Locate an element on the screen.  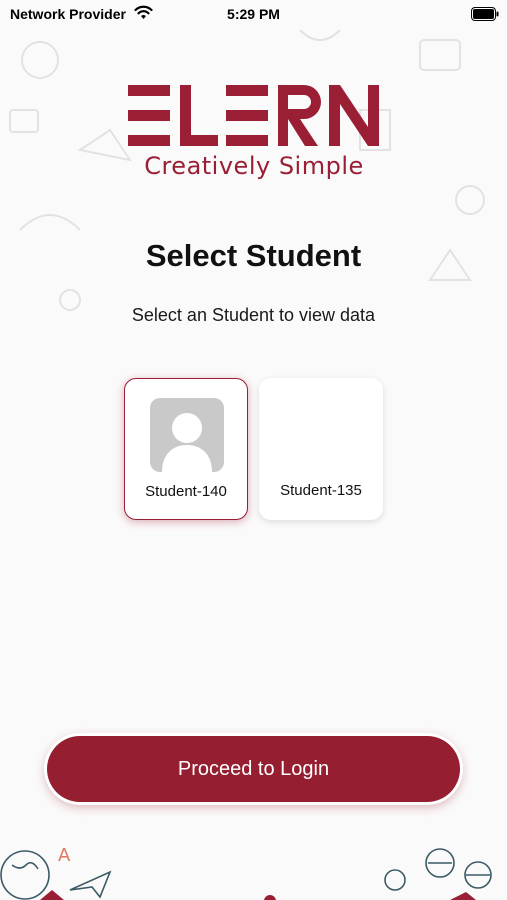
page-subtitle: Select an Student to view data is located at coordinates (253, 315).